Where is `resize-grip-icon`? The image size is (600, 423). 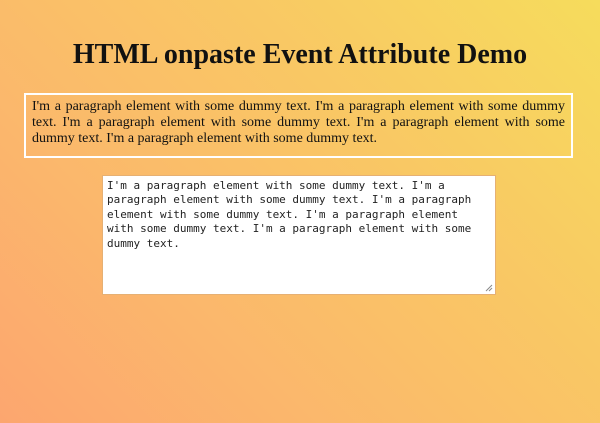 resize-grip-icon is located at coordinates (489, 288).